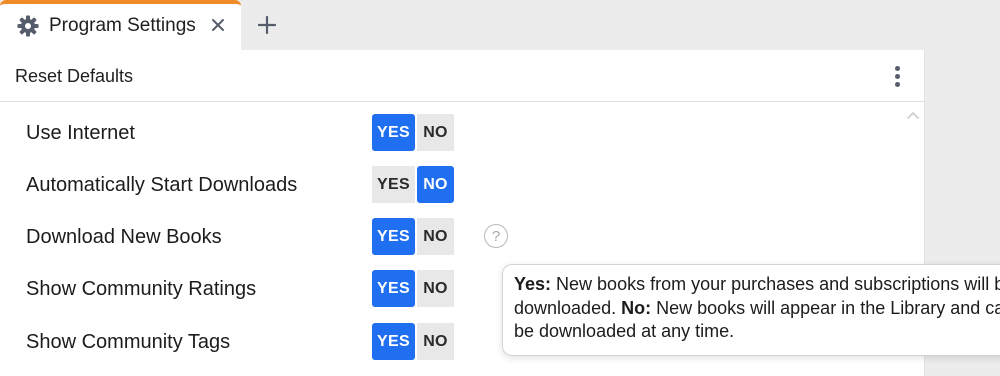 The width and height of the screenshot is (1000, 376). Describe the element at coordinates (128, 342) in the screenshot. I see `setting-label: Show Community Tags` at that location.